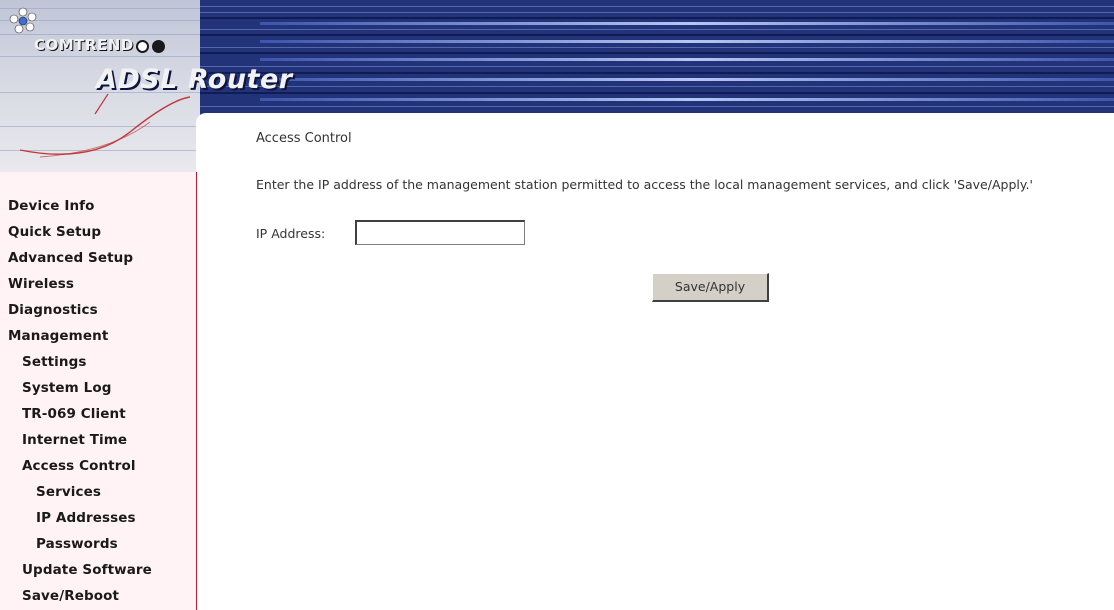 The image size is (1114, 610). What do you see at coordinates (87, 570) in the screenshot?
I see `sidebar-item-update-software: Update Software` at bounding box center [87, 570].